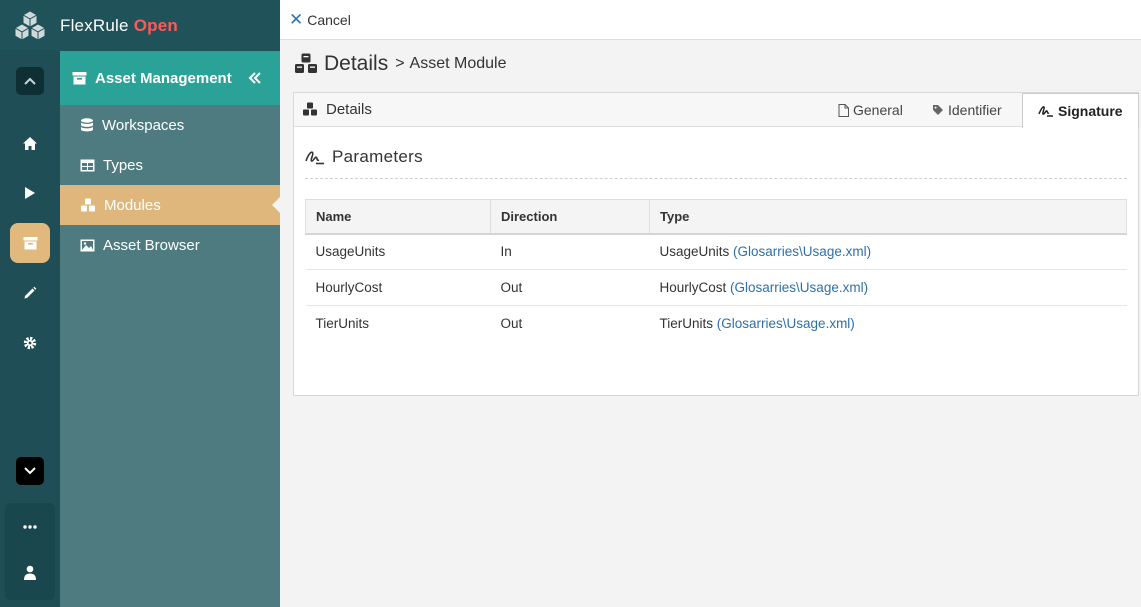  I want to click on tag-icon, so click(938, 110).